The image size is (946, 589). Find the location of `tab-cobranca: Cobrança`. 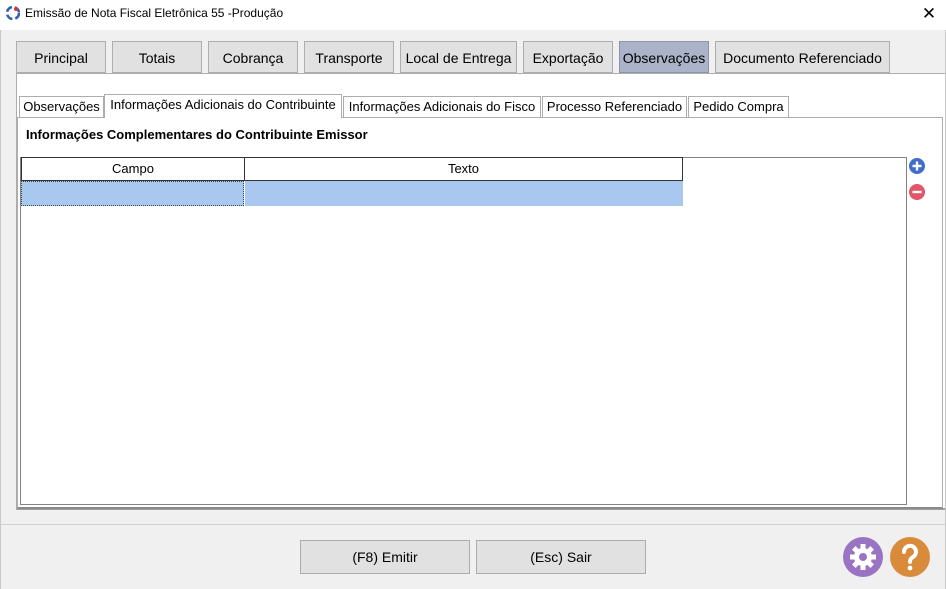

tab-cobranca: Cobrança is located at coordinates (253, 57).